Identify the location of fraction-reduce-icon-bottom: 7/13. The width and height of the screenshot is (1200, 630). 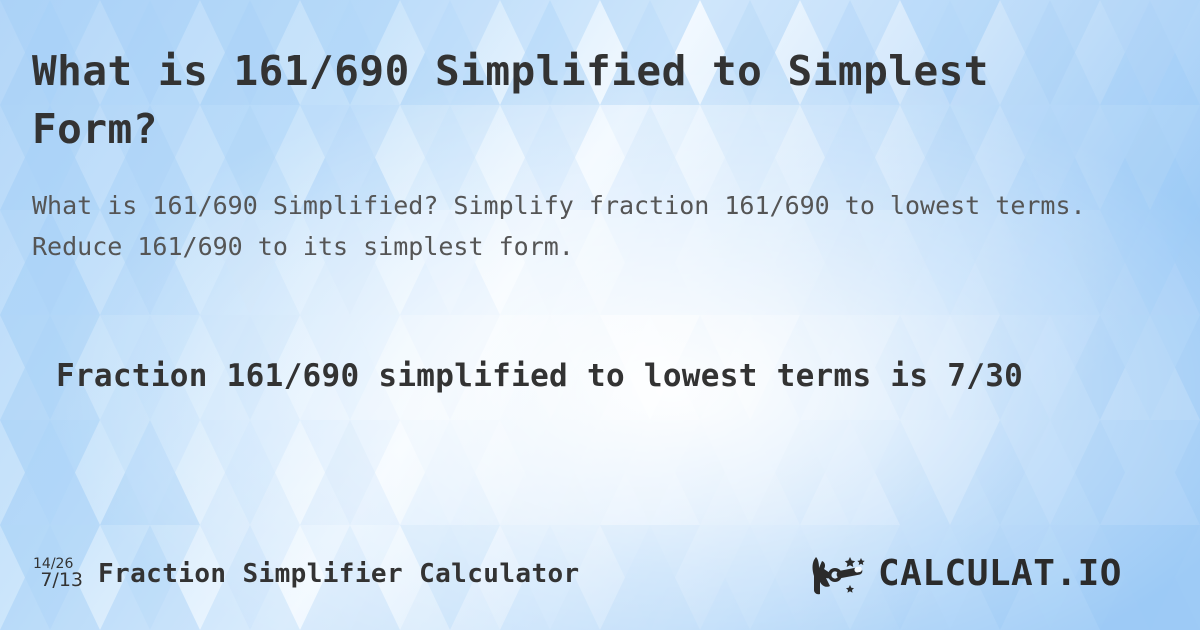
(61, 580).